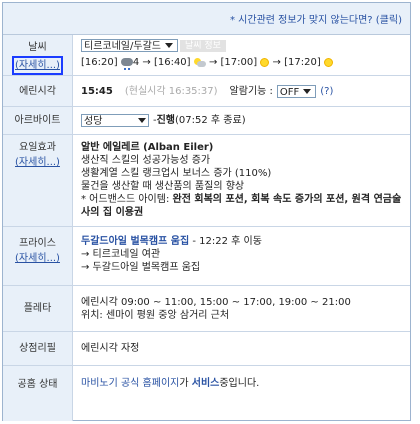 The width and height of the screenshot is (420, 424). I want to click on top-bar: * 시간관련 정보가 맞지 않는다면? (클릭), so click(206, 19).